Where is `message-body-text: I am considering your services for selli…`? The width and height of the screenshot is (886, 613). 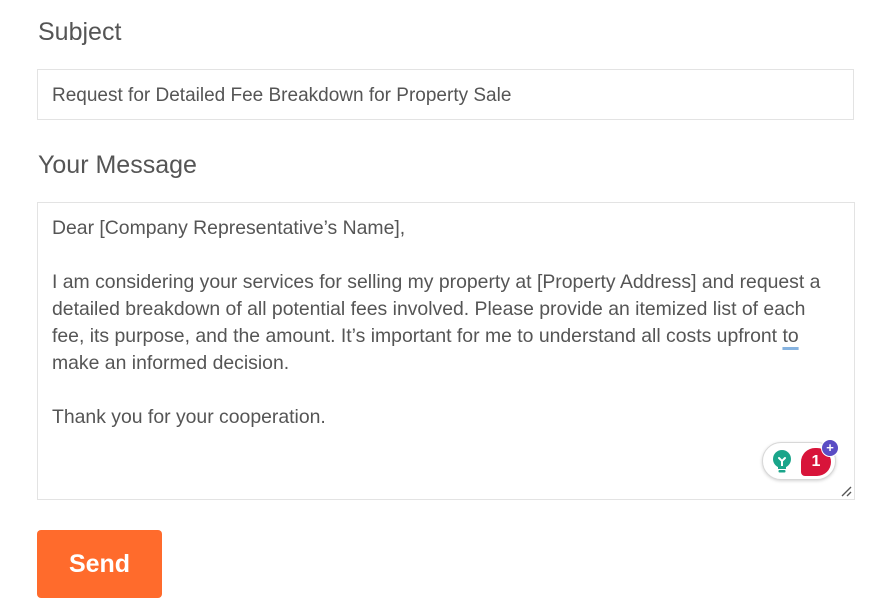
message-body-text: I am considering your services for selli… is located at coordinates (436, 309).